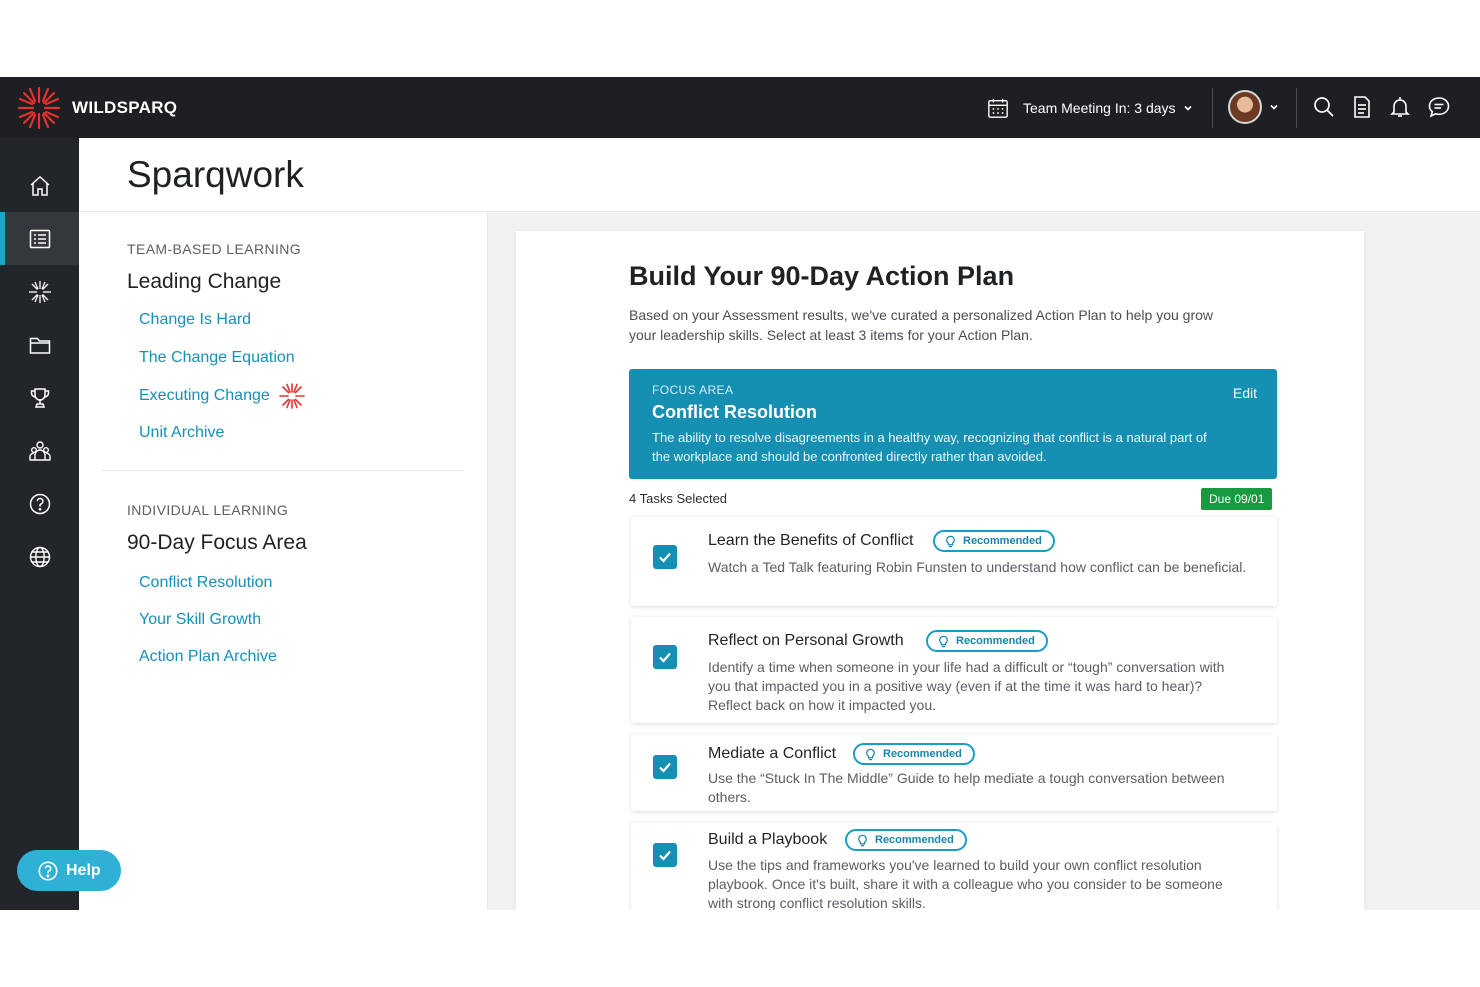  I want to click on user-menu, so click(1254, 107).